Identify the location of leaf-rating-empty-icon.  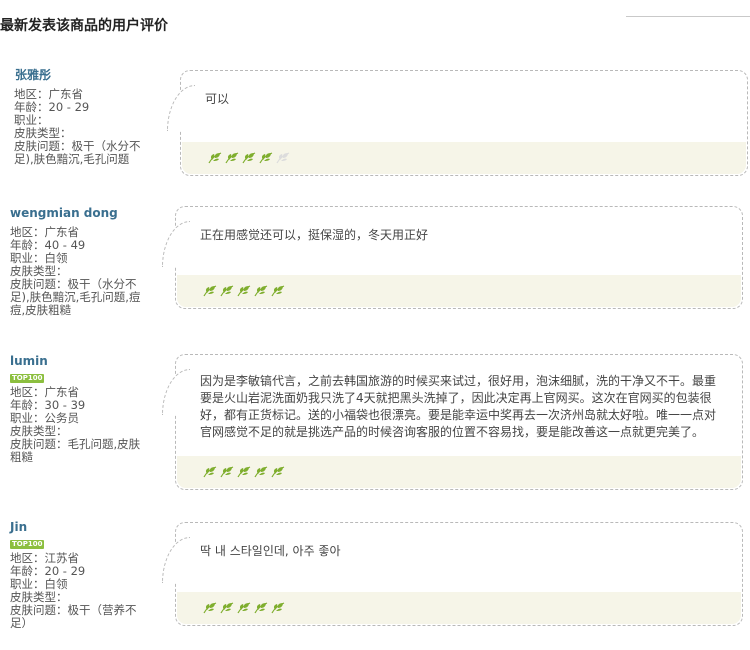
(283, 158).